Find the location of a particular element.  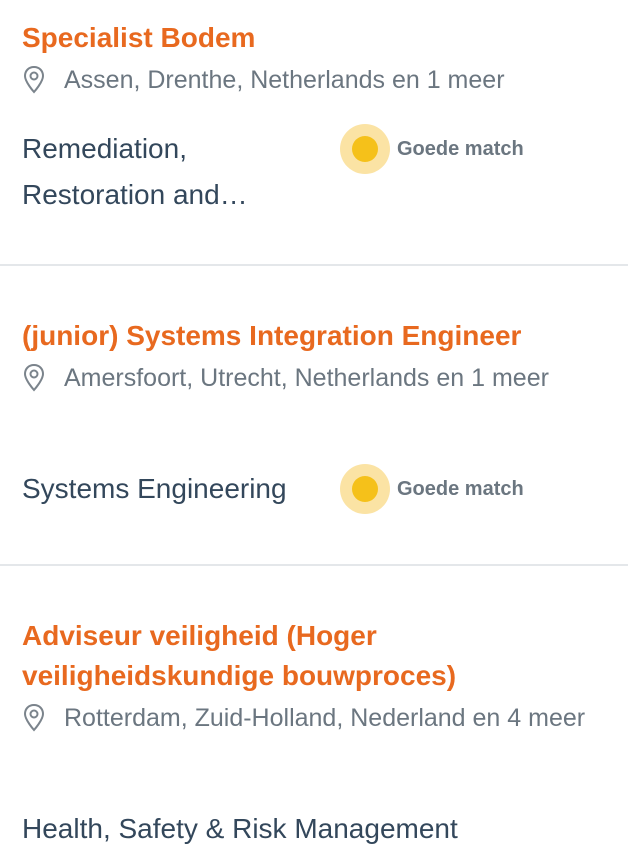

job-location: Assen, Drenthe, Netherlands en 1 meer is located at coordinates (314, 80).